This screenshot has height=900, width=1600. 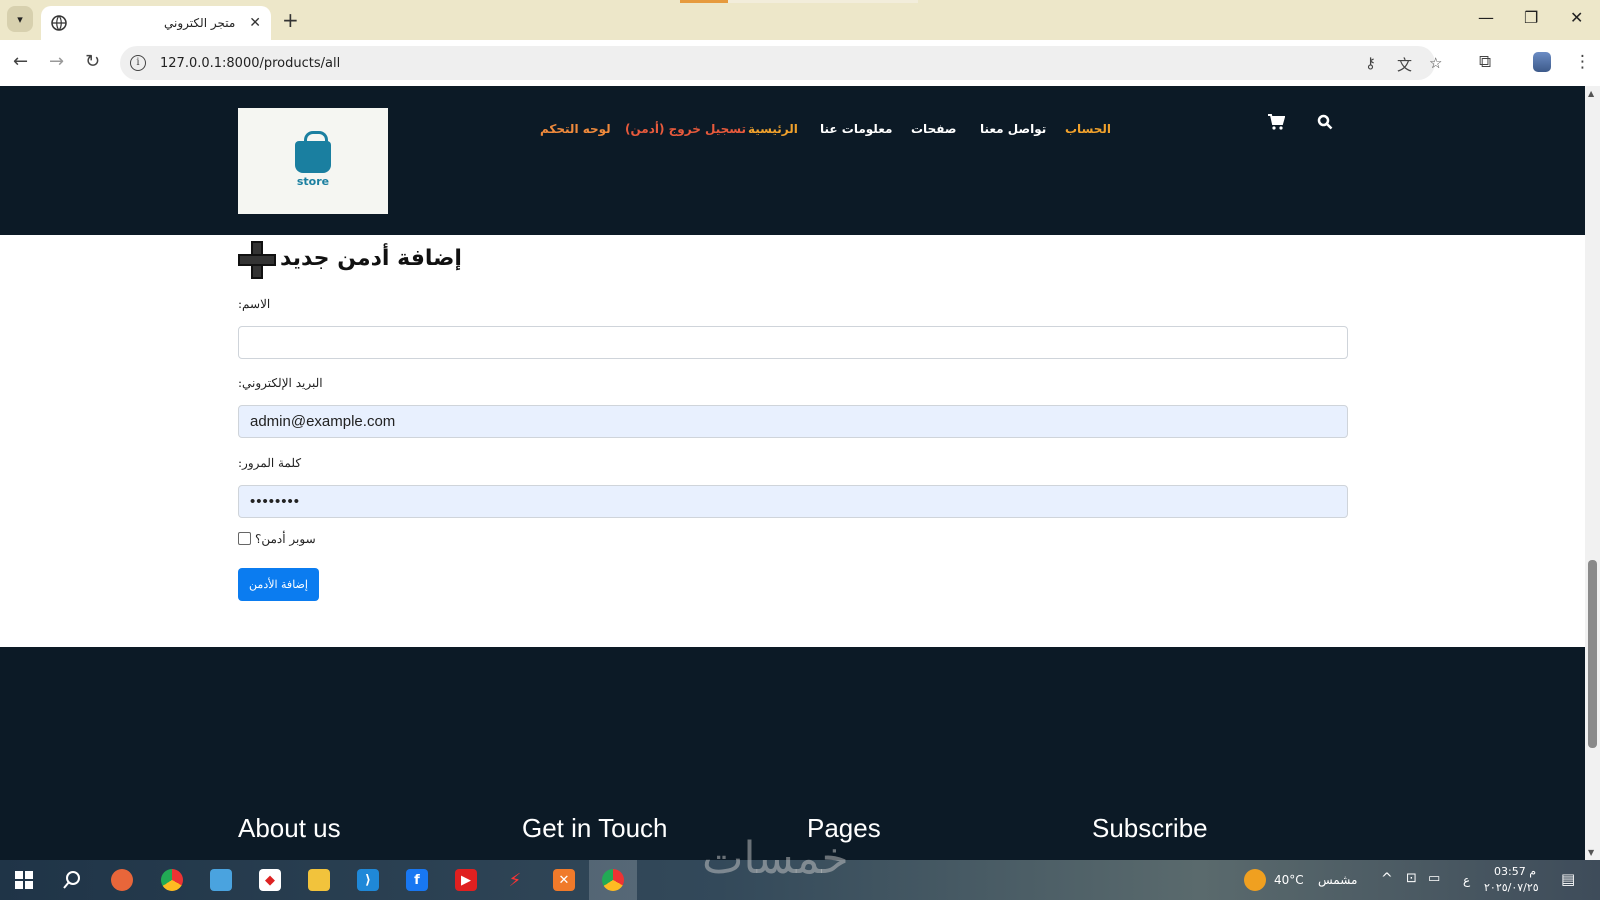 What do you see at coordinates (1337, 880) in the screenshot?
I see `weather-text: مشمس` at bounding box center [1337, 880].